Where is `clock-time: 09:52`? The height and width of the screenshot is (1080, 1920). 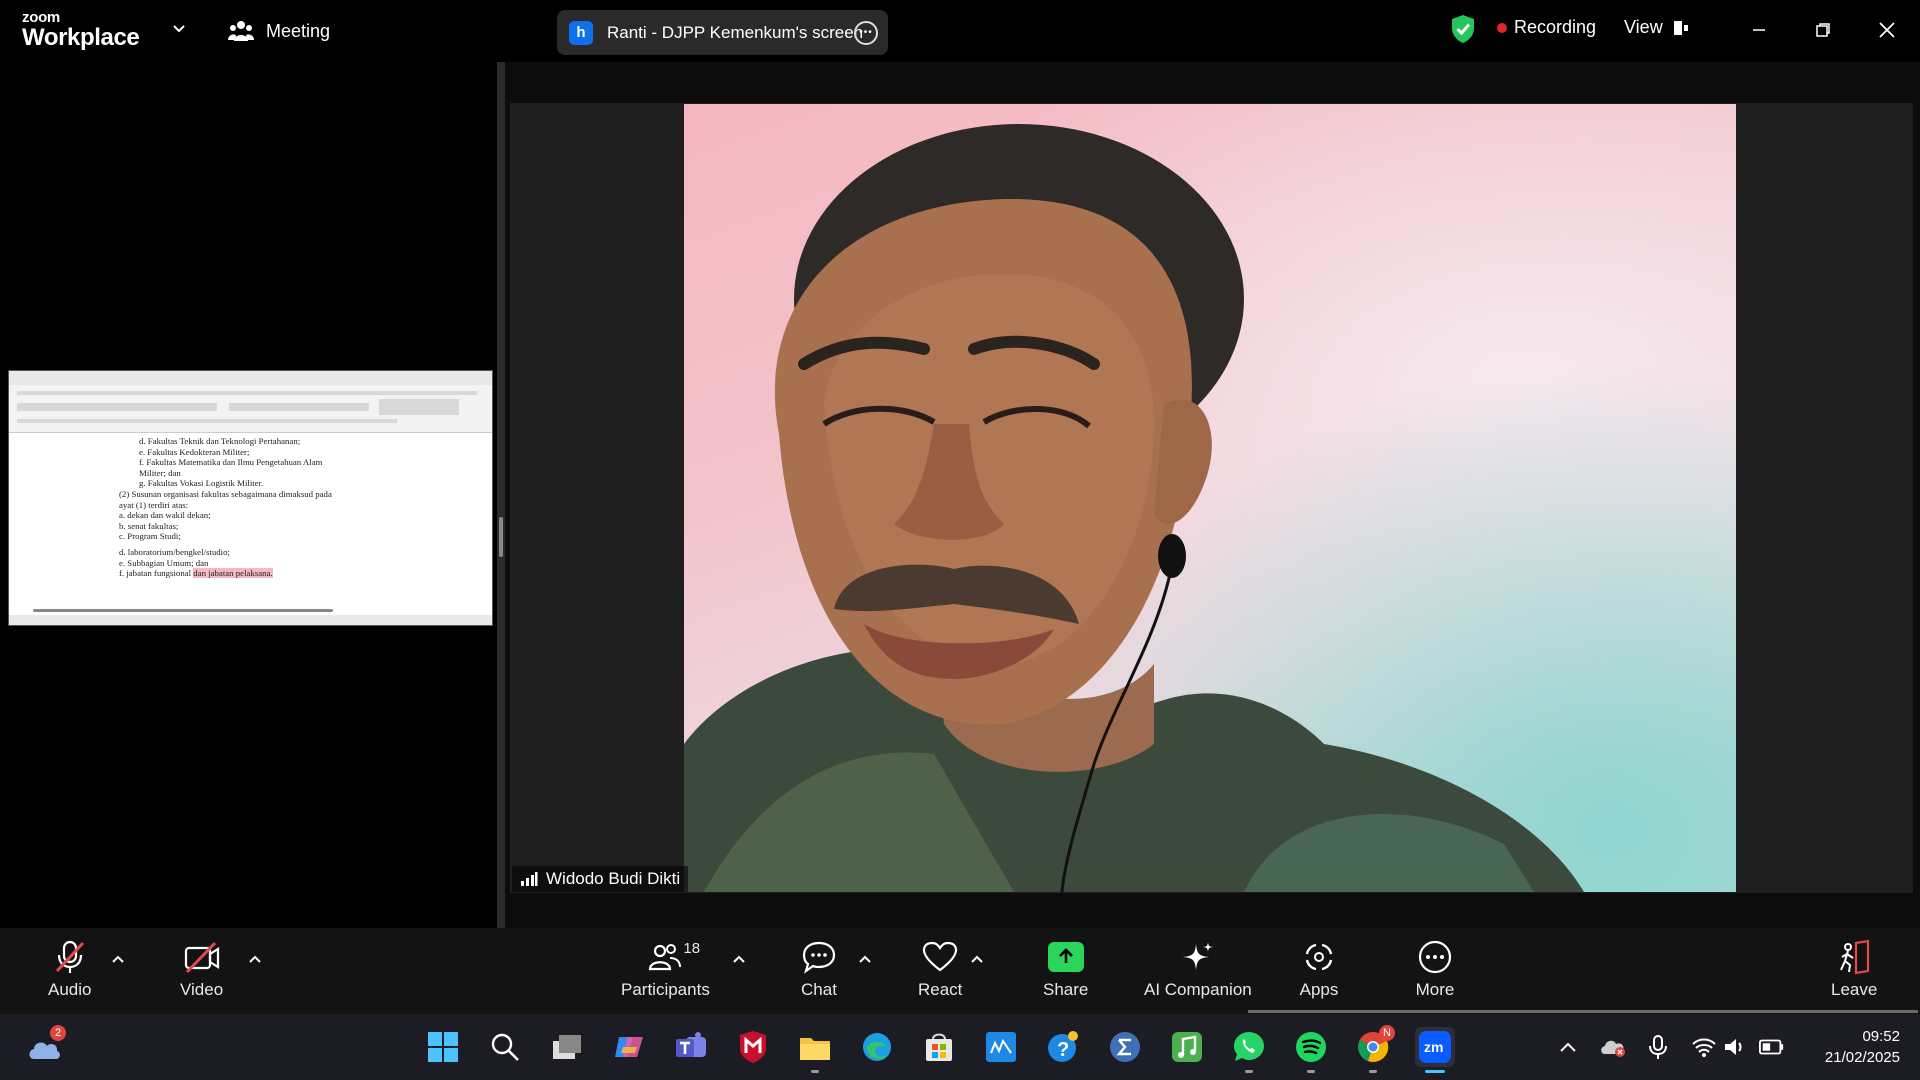 clock-time: 09:52 is located at coordinates (1881, 1036).